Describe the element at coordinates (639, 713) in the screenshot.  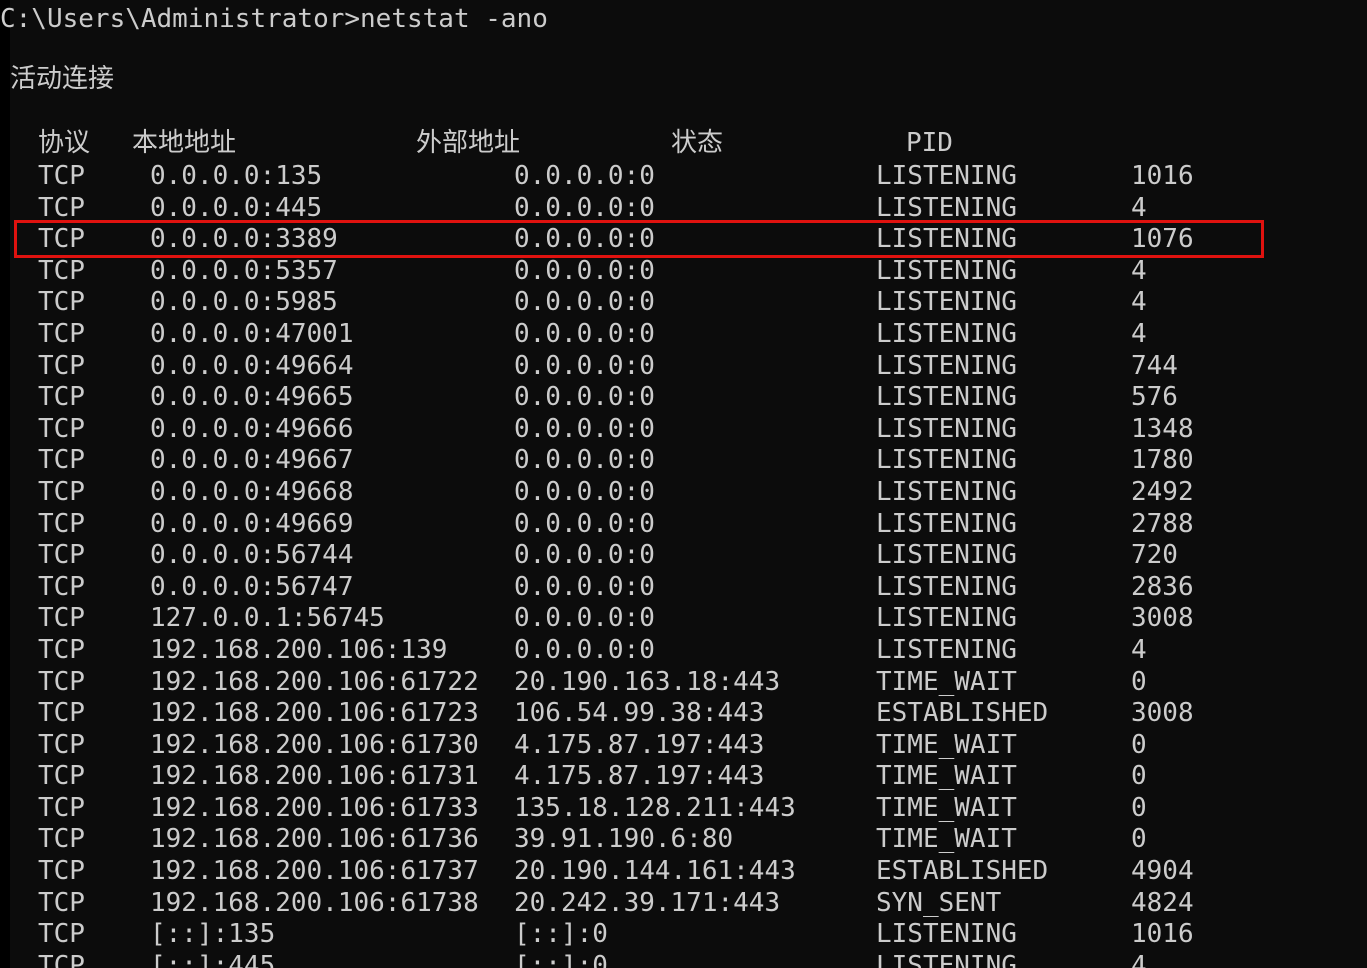
I see `row-foreign-address: 106.54.99.38:443` at that location.